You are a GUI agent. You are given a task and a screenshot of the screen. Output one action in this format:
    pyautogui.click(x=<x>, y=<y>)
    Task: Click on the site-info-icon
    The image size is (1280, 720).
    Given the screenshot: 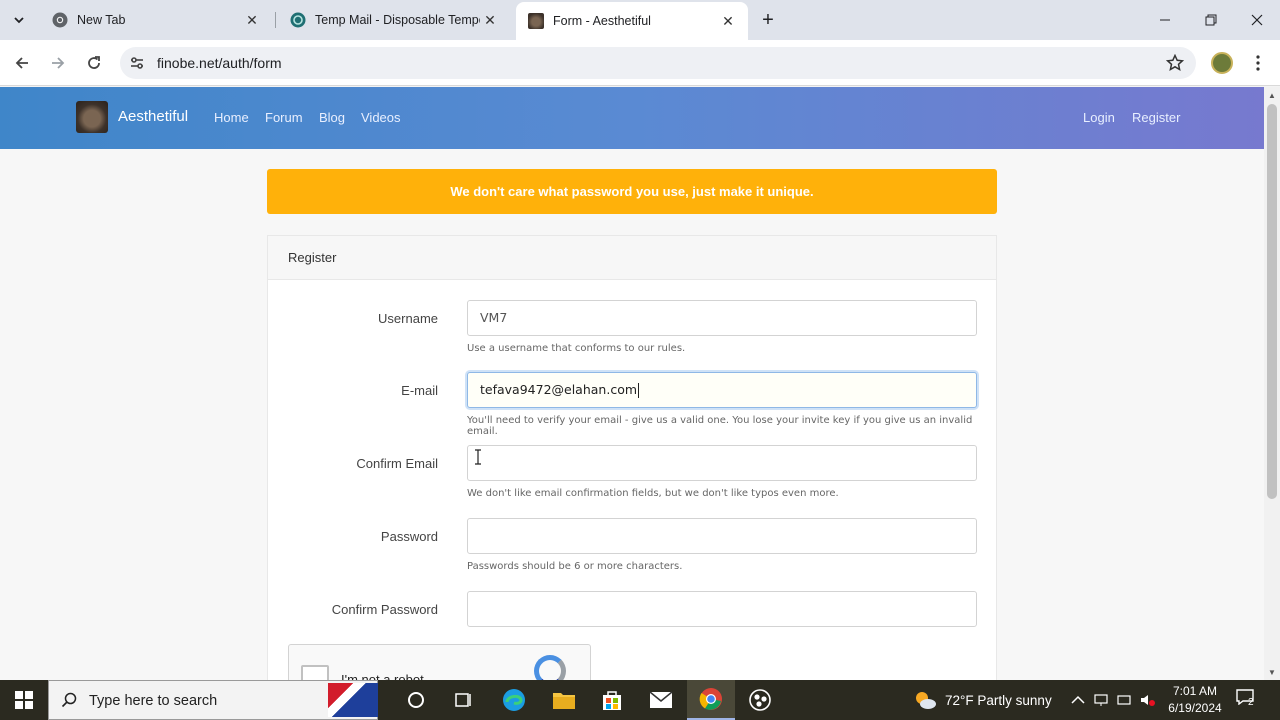 What is the action you would take?
    pyautogui.click(x=137, y=63)
    